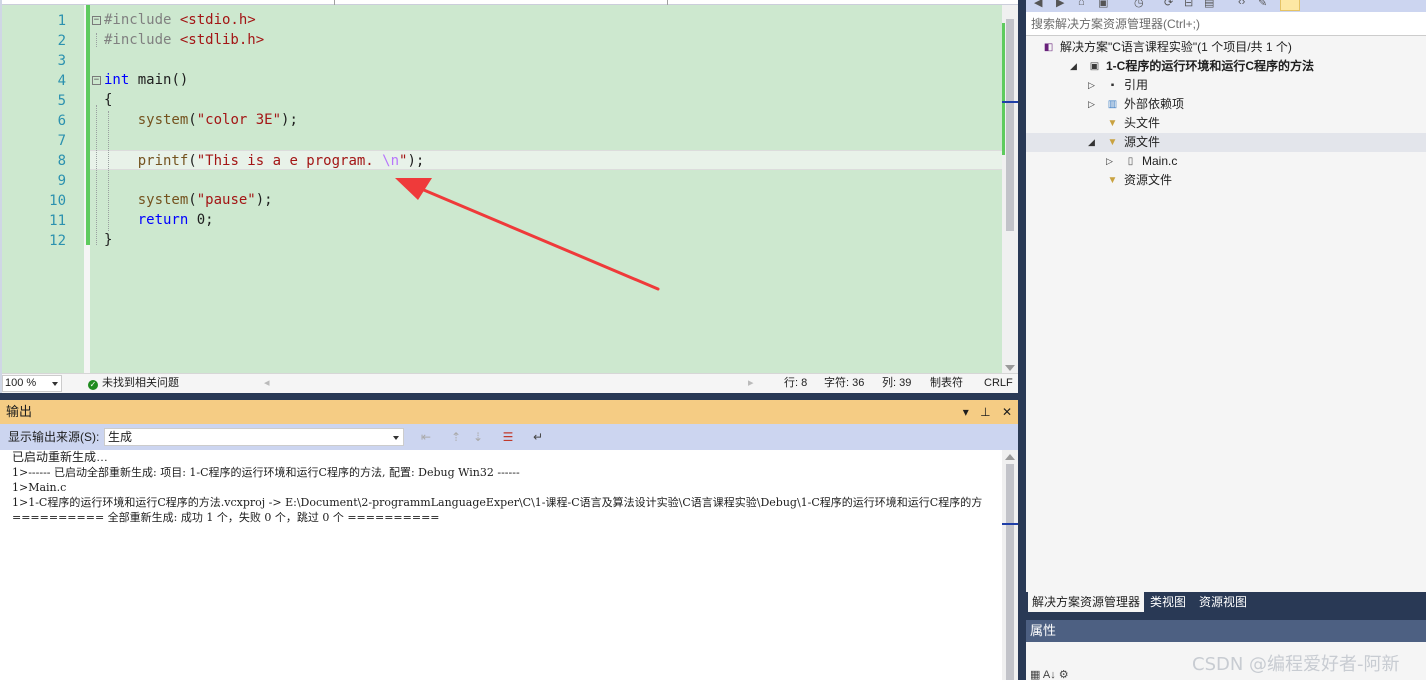  What do you see at coordinates (546, 240) in the screenshot?
I see `code-line: }` at bounding box center [546, 240].